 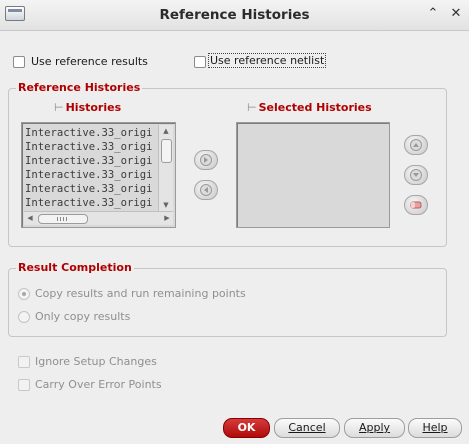 What do you see at coordinates (200, 62) in the screenshot?
I see `use-reference-netlist-checkbox` at bounding box center [200, 62].